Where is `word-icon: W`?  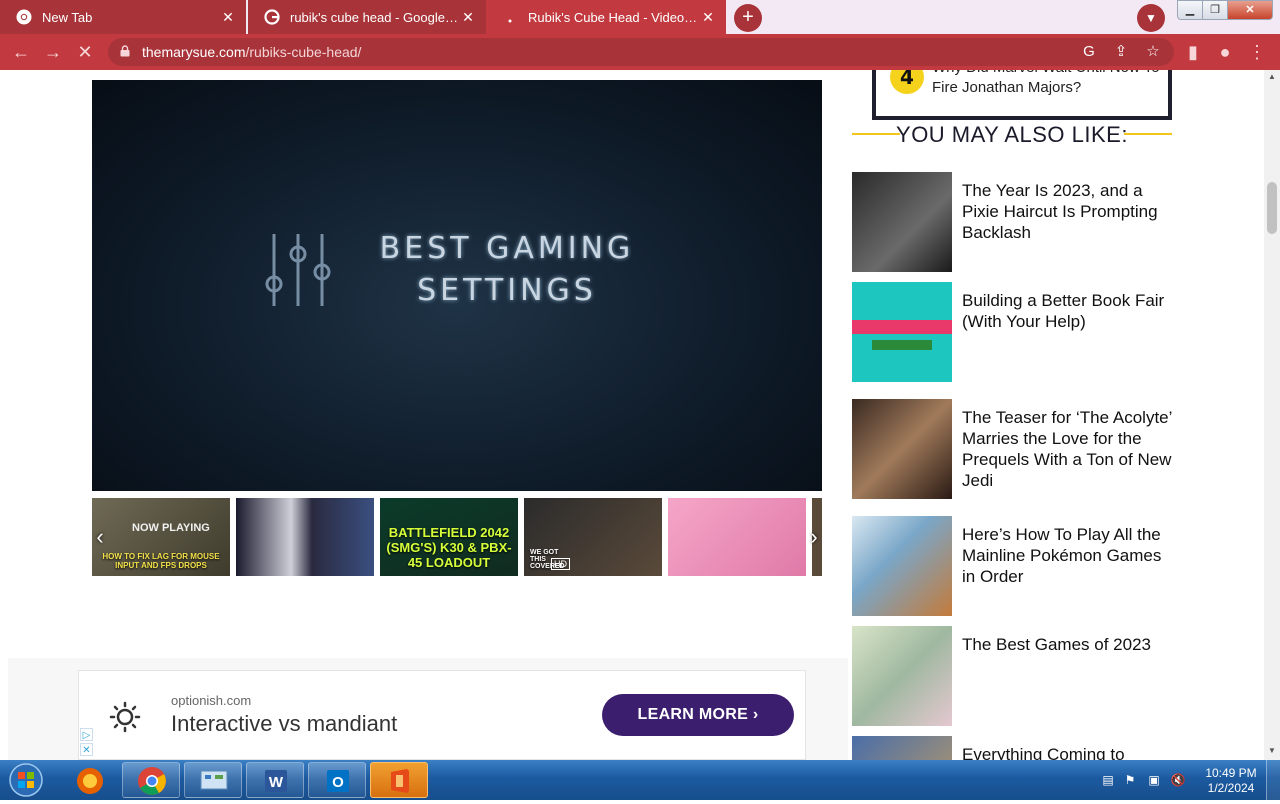
word-icon: W is located at coordinates (276, 781).